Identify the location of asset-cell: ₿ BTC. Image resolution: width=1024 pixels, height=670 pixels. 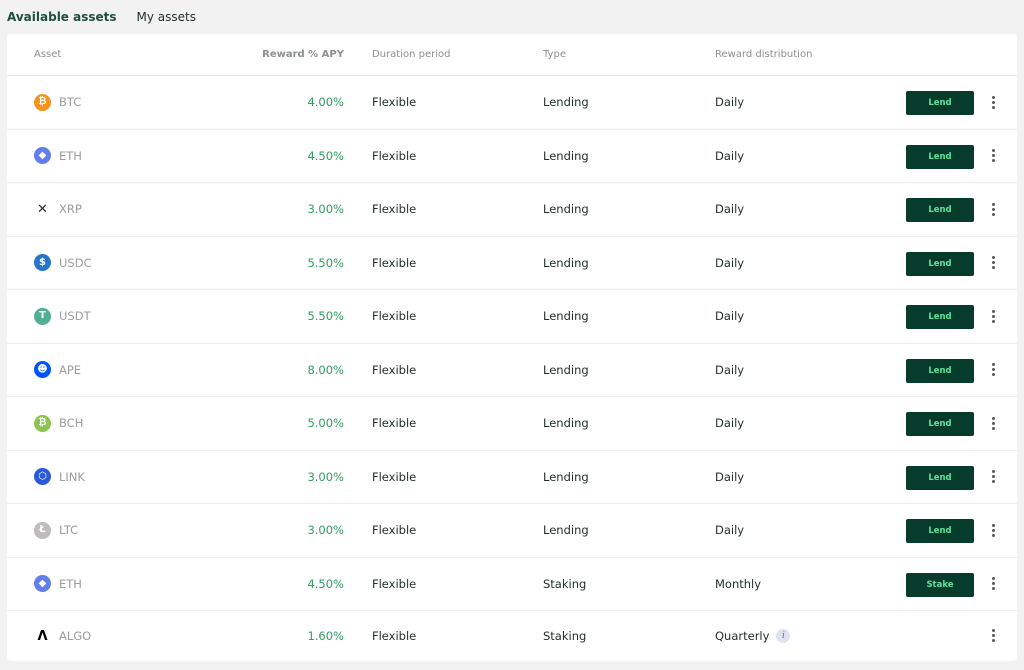
(57, 102).